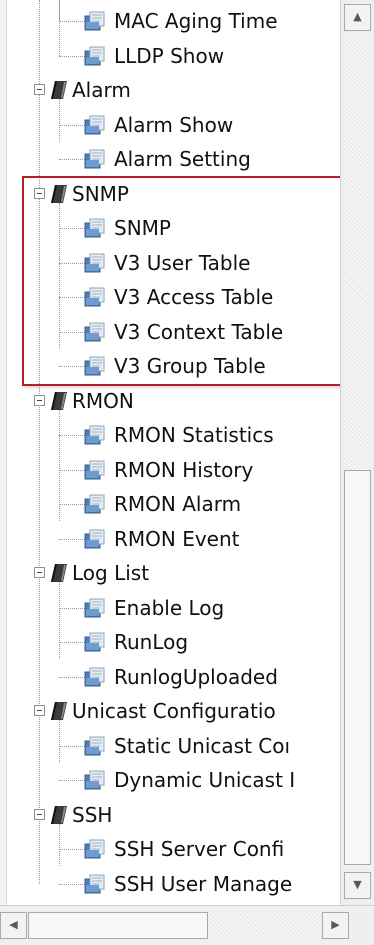  What do you see at coordinates (169, 55) in the screenshot?
I see `tree-item-label: LLDP Show` at bounding box center [169, 55].